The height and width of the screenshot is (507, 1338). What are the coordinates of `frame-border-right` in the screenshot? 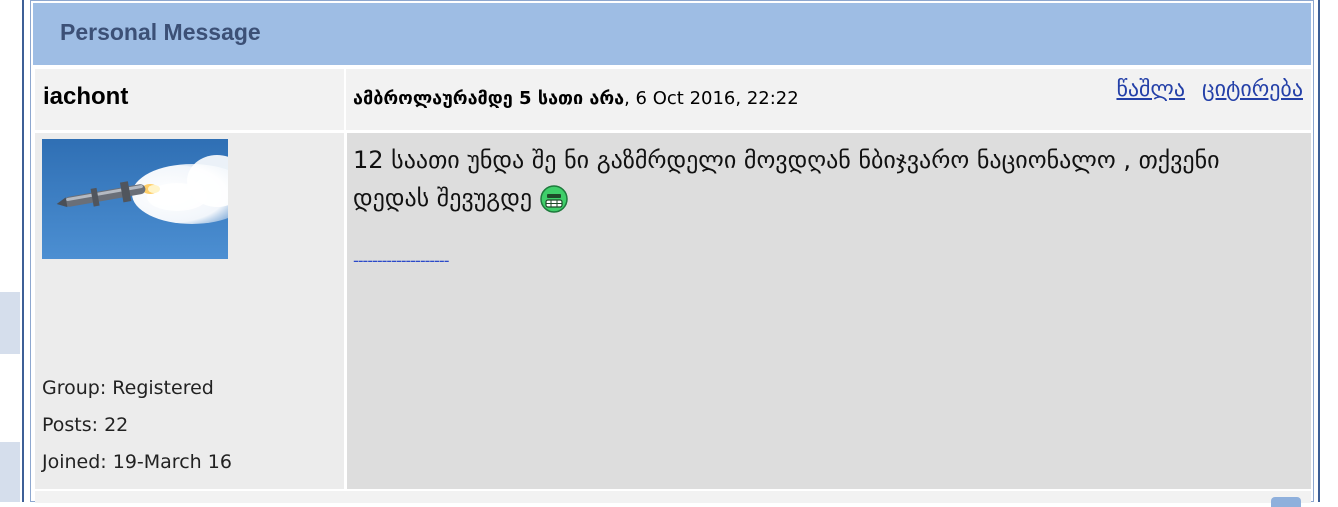 It's located at (1319, 251).